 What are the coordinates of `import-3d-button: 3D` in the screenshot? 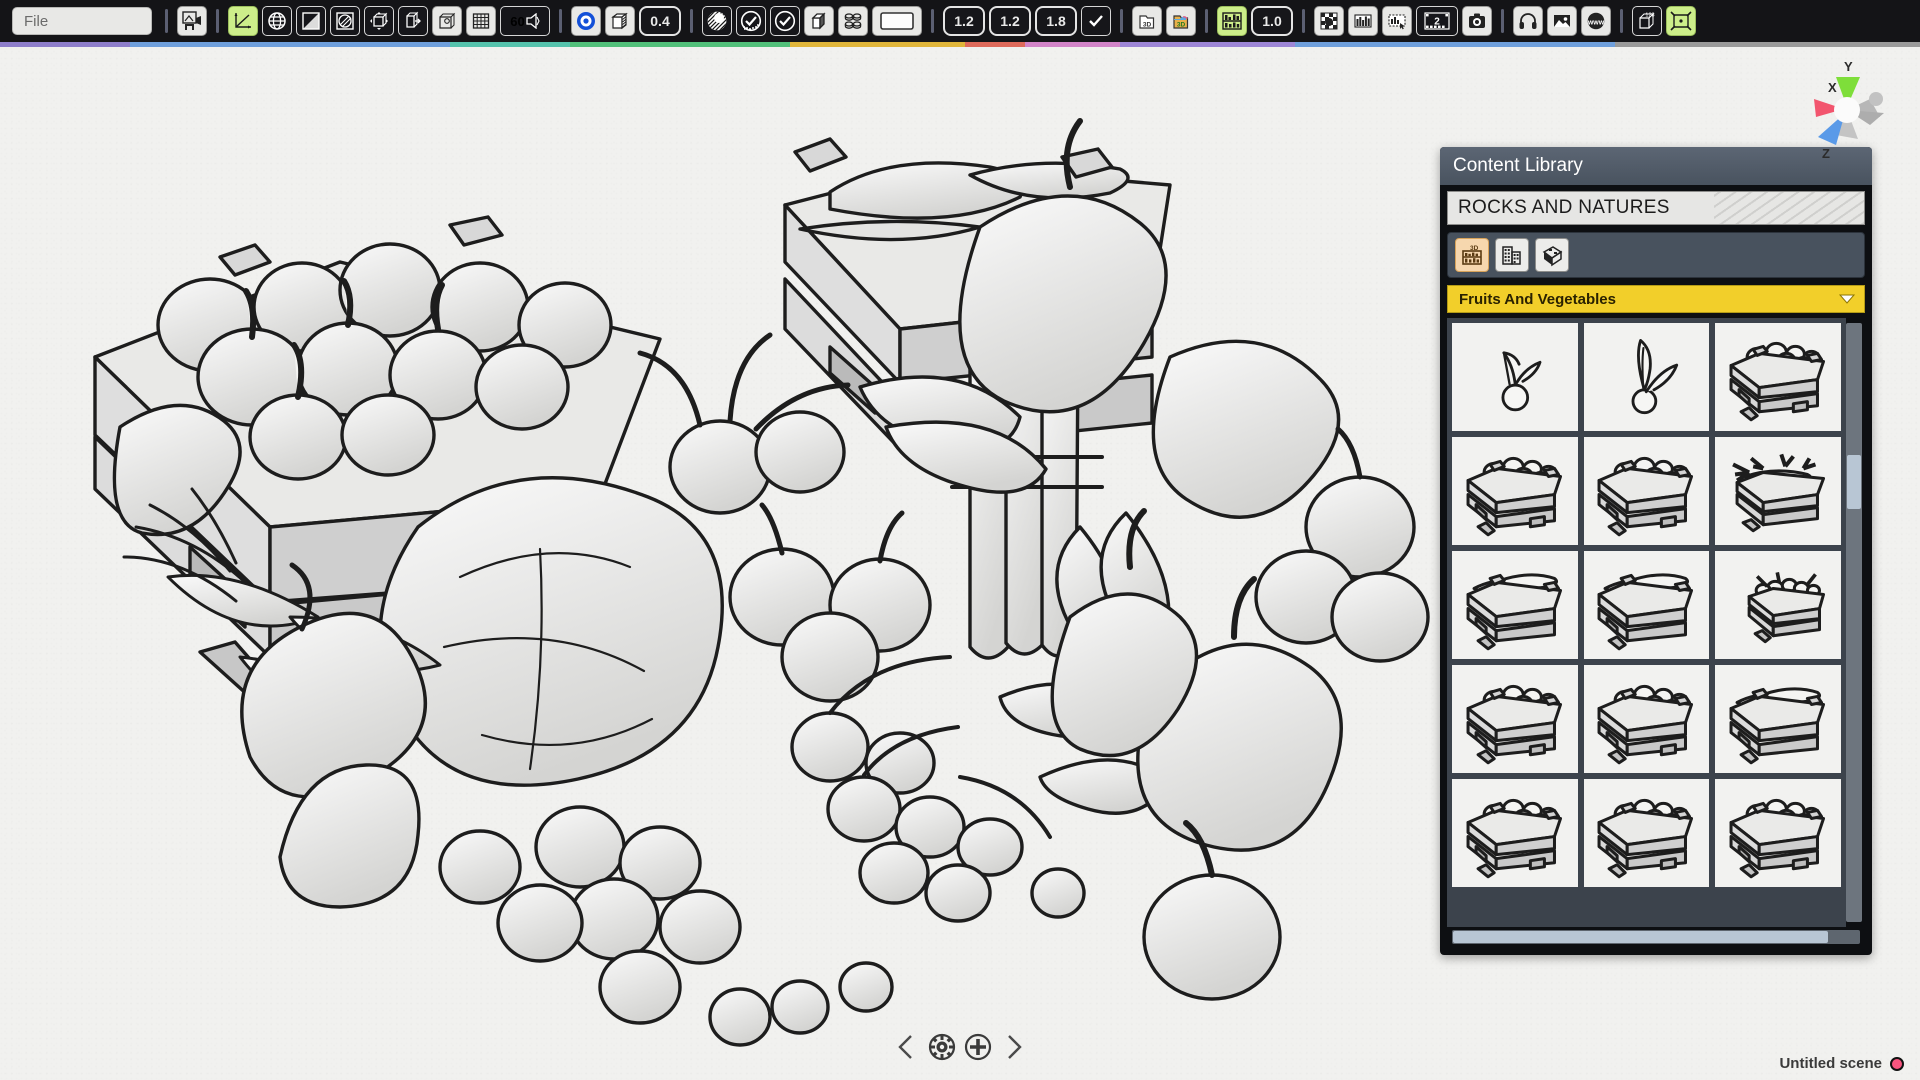 It's located at (1147, 21).